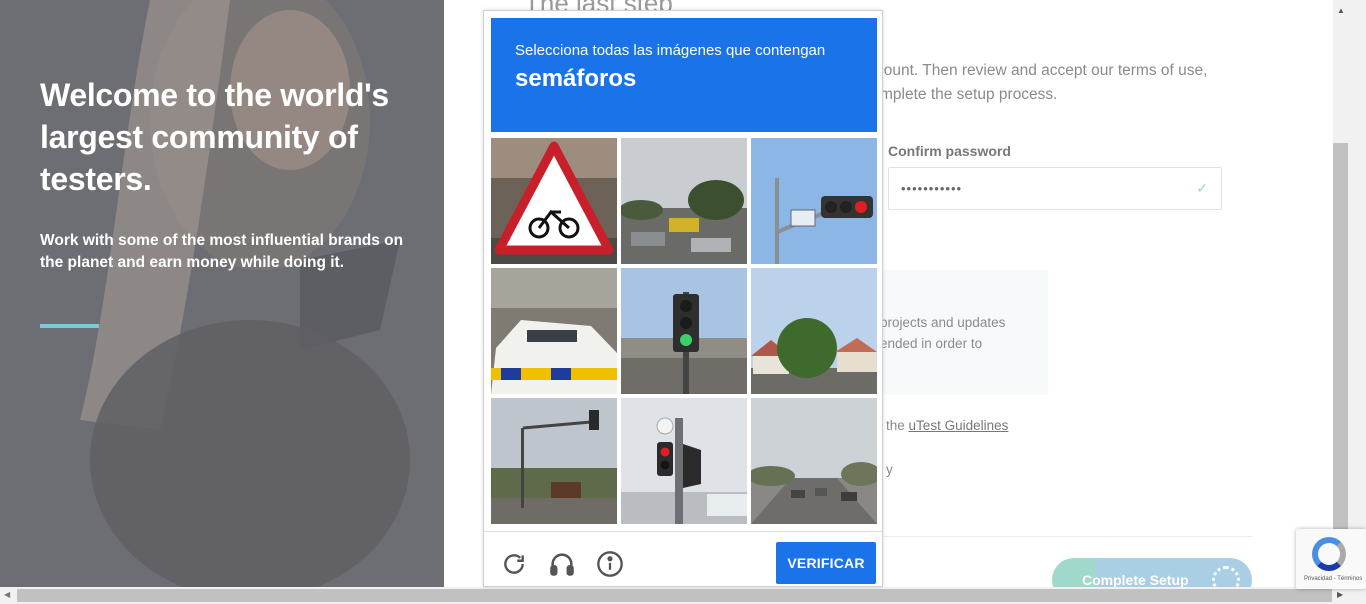 Image resolution: width=1366 pixels, height=604 pixels. I want to click on utest-guidelines-link: uTest Guidelines, so click(959, 425).